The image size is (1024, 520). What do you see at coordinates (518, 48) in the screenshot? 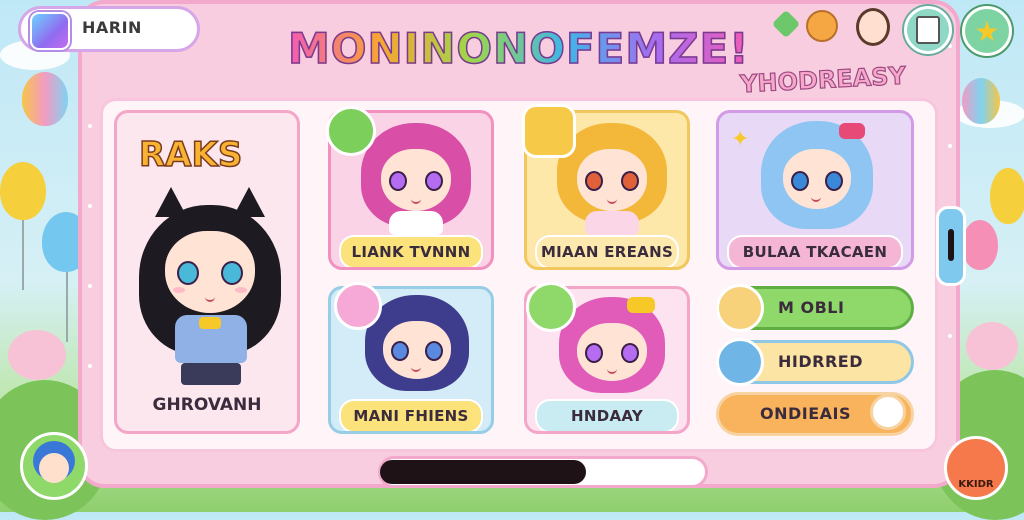
I see `game-title: MONINONOFEMZE!` at bounding box center [518, 48].